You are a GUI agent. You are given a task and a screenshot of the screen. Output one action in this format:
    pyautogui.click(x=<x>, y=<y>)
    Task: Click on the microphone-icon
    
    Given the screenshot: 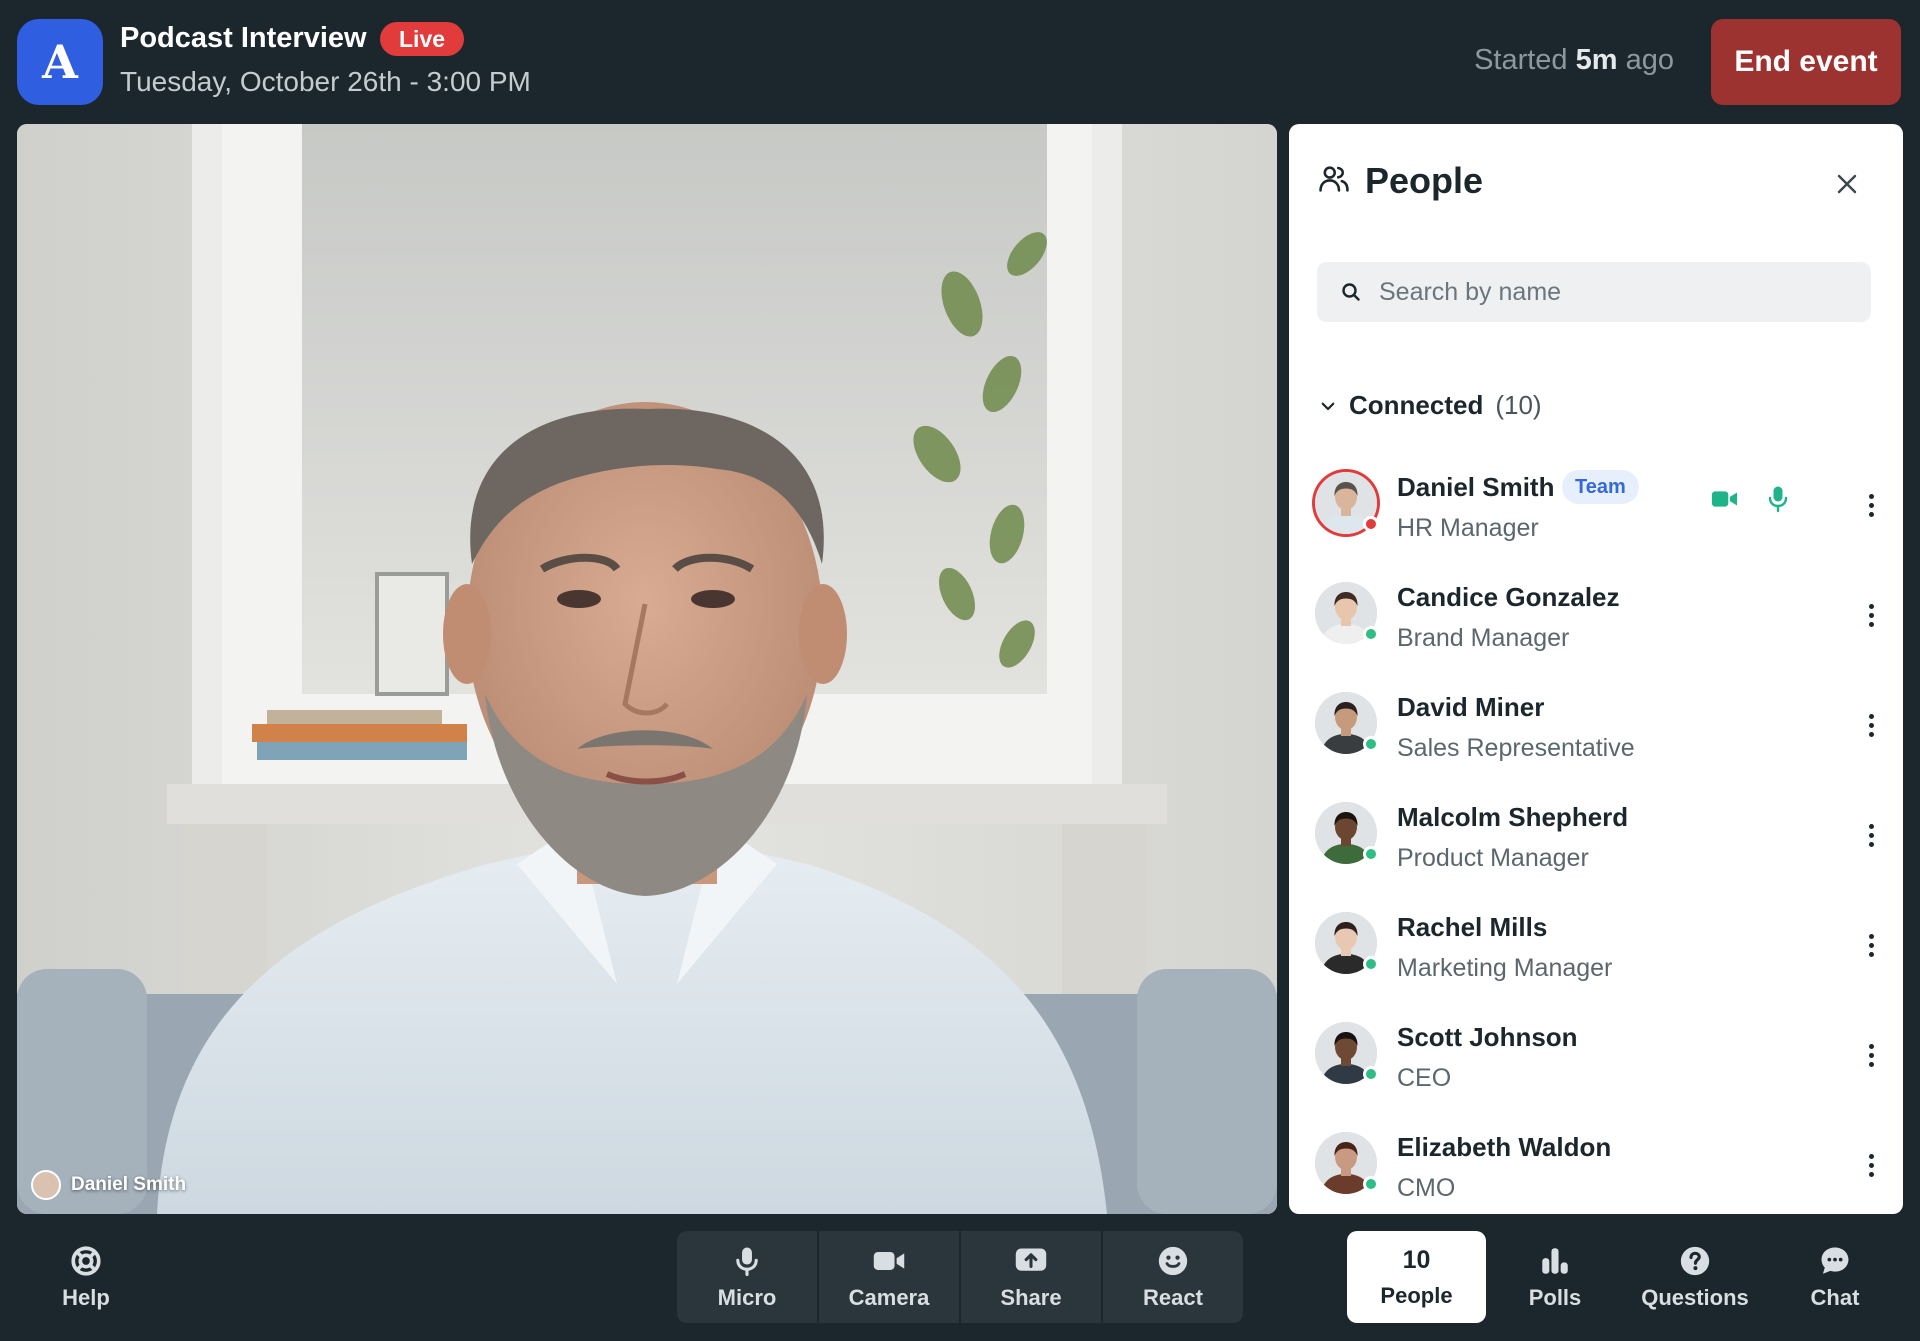 What is the action you would take?
    pyautogui.click(x=747, y=1261)
    